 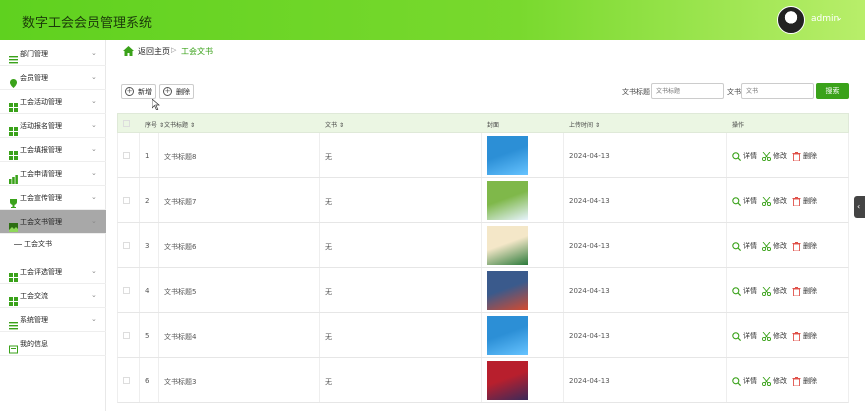 I want to click on header-date: 上传时间 ⇕, so click(x=584, y=124).